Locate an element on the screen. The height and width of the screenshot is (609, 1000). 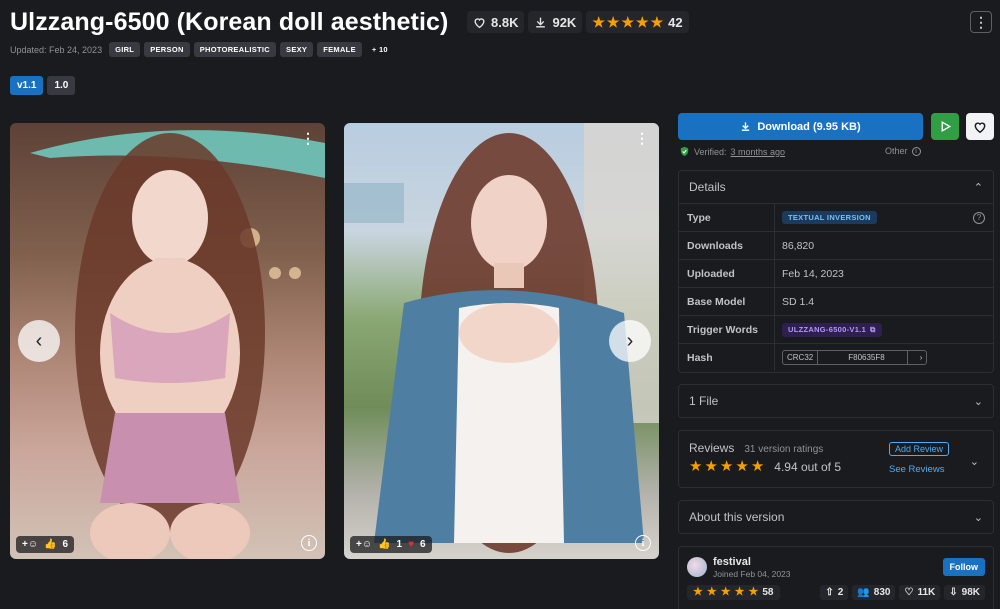
download-icon: ⇩ is located at coordinates (953, 592).